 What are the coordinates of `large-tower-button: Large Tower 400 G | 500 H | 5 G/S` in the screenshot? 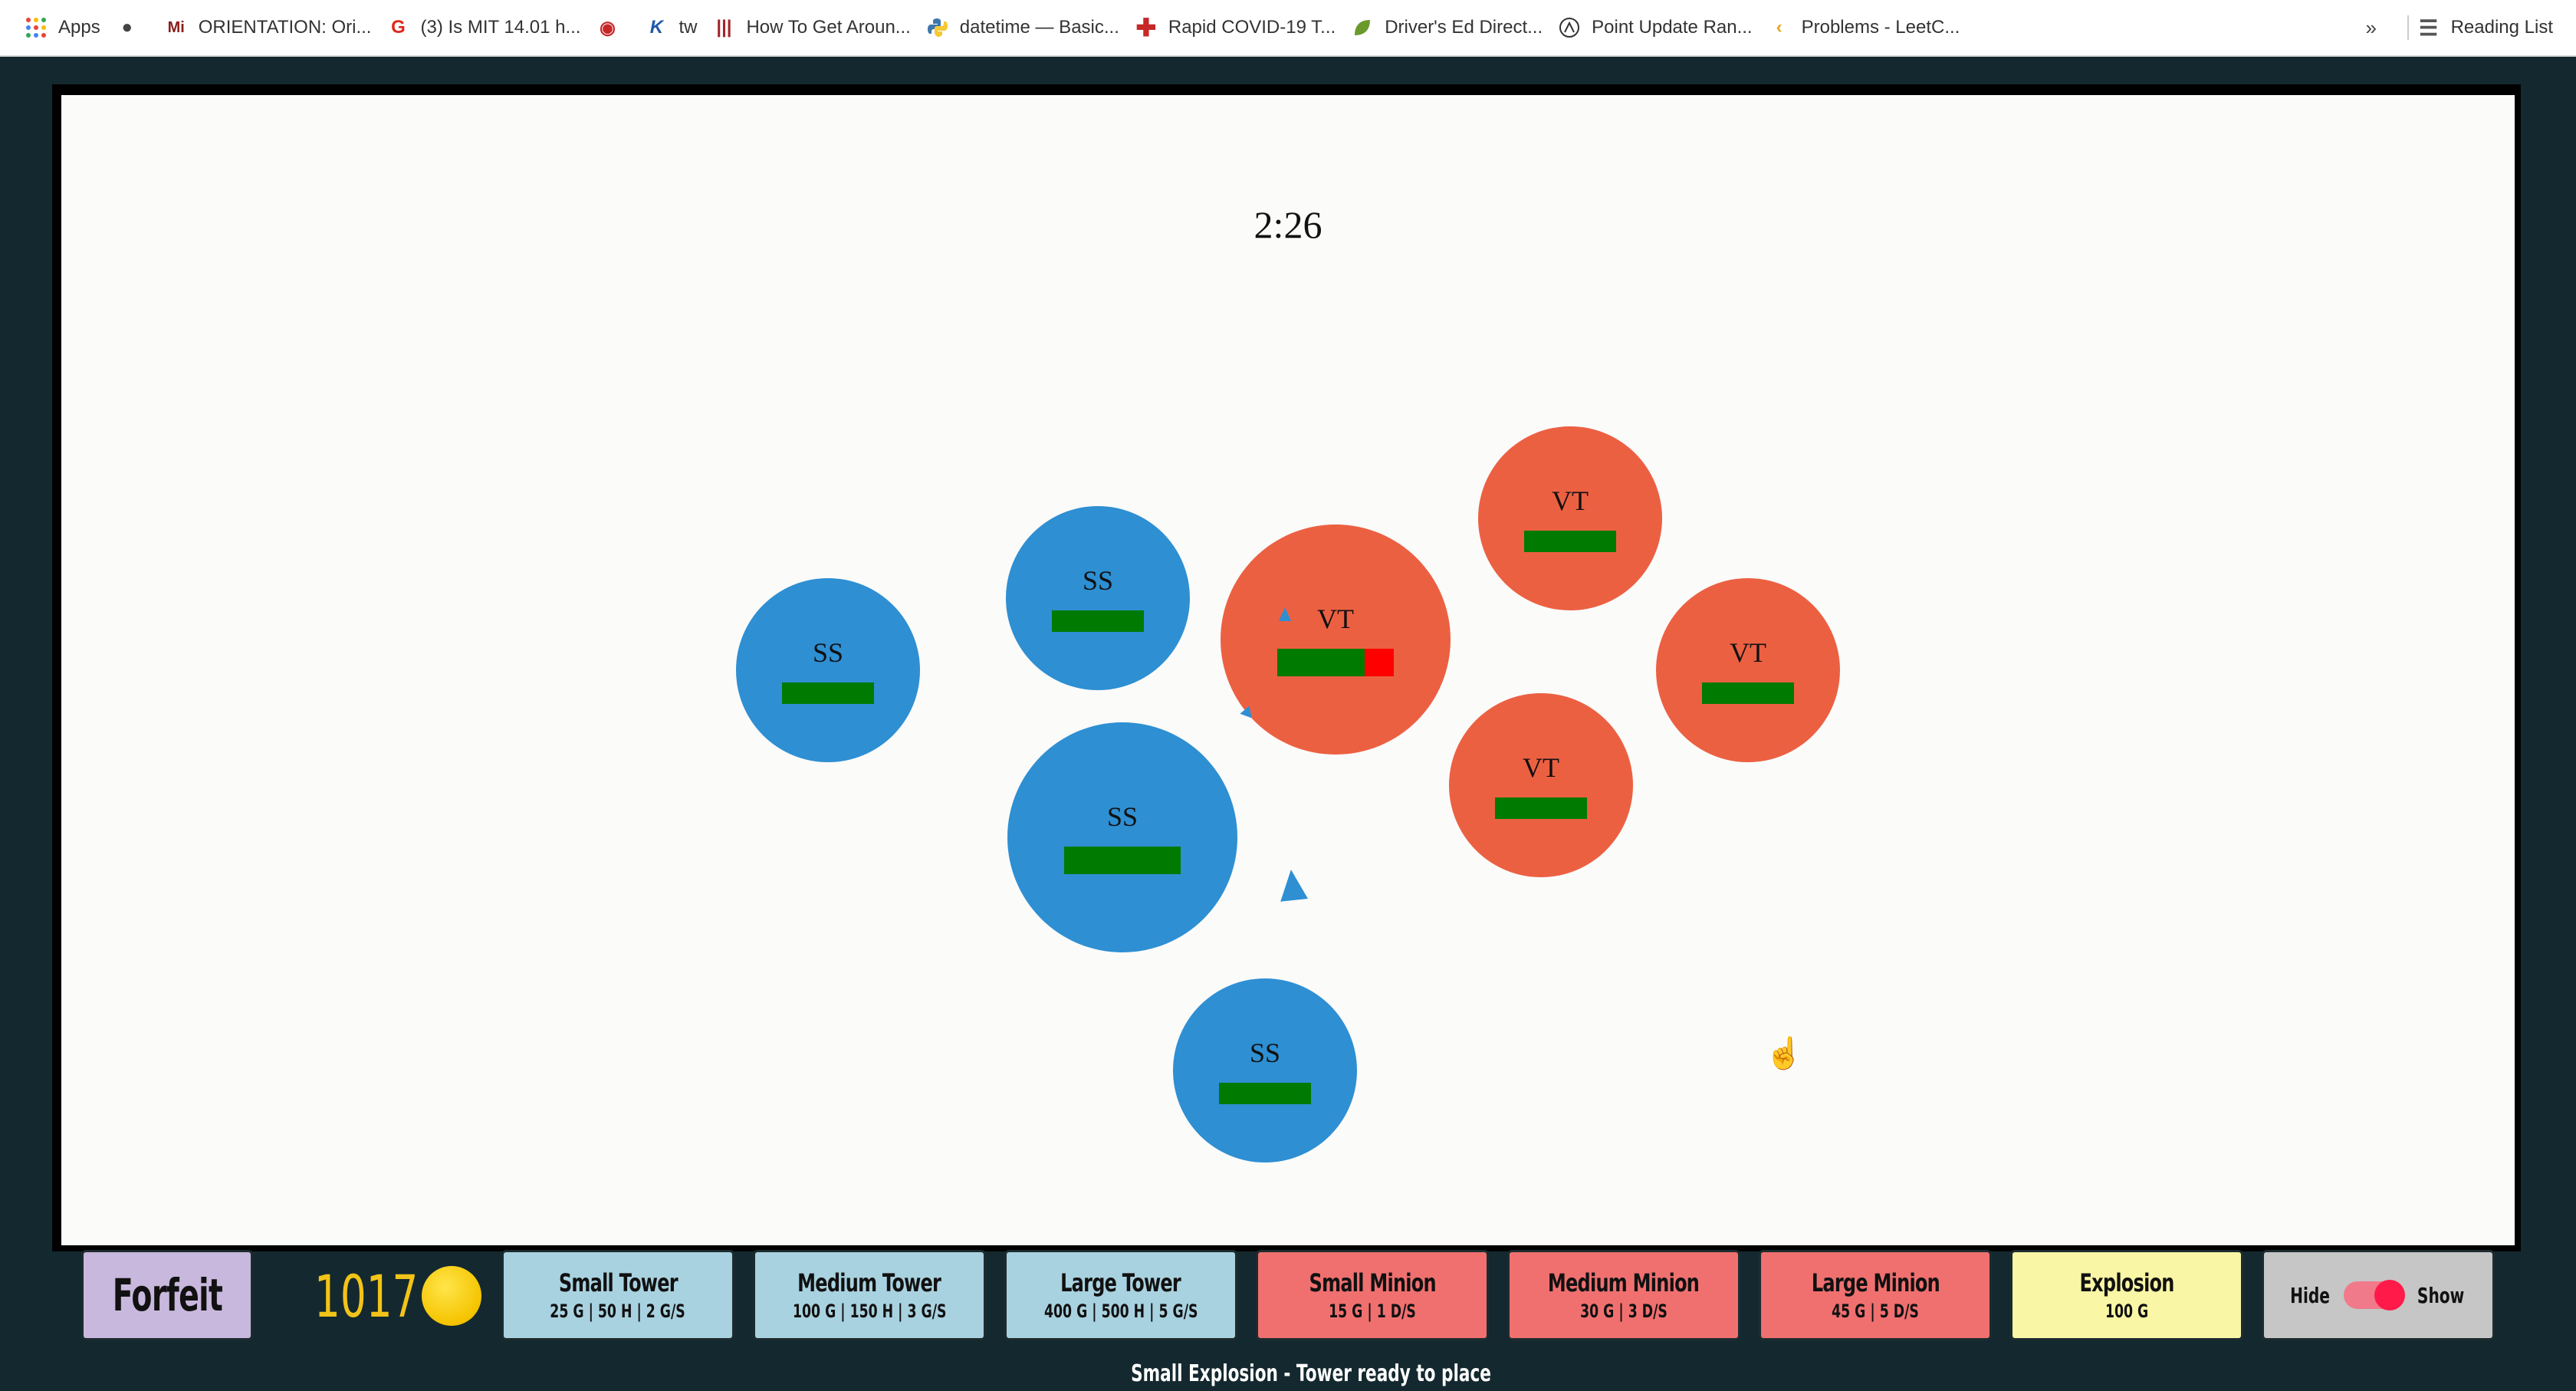 It's located at (1120, 1295).